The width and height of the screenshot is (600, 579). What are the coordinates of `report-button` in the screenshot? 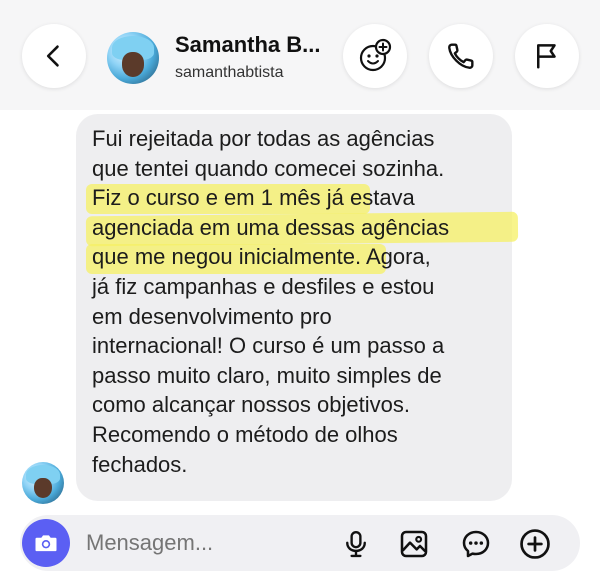 It's located at (547, 56).